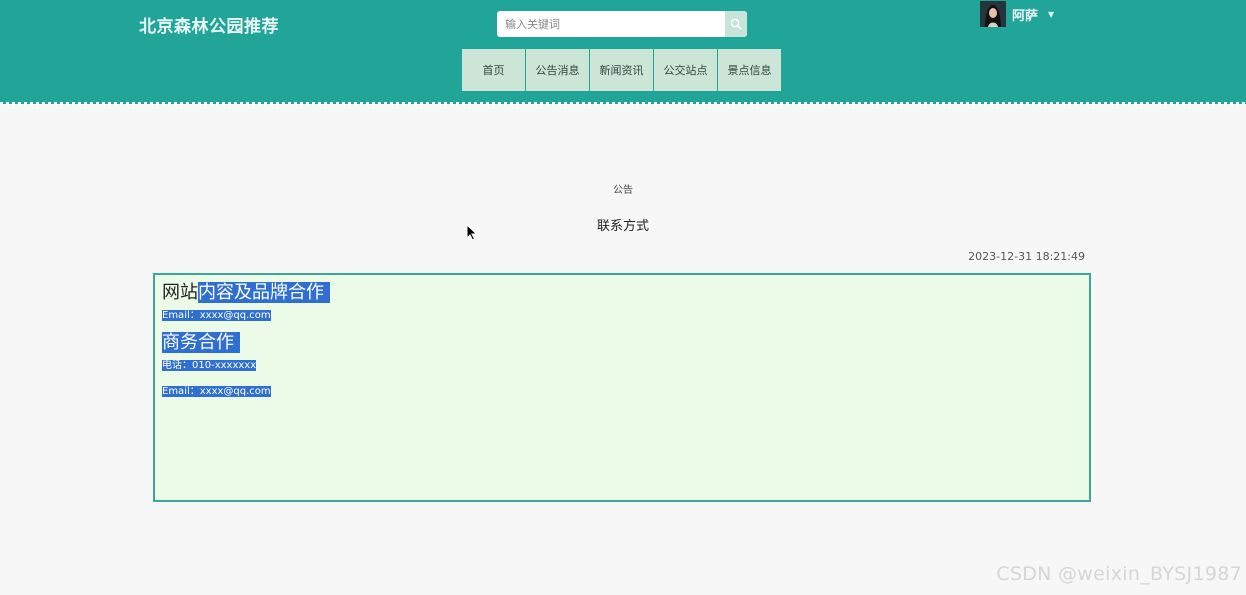 The image size is (1246, 595). I want to click on main-nav: 首页 公告消息 新闻资讯 公交站点 景点信息, so click(621, 70).